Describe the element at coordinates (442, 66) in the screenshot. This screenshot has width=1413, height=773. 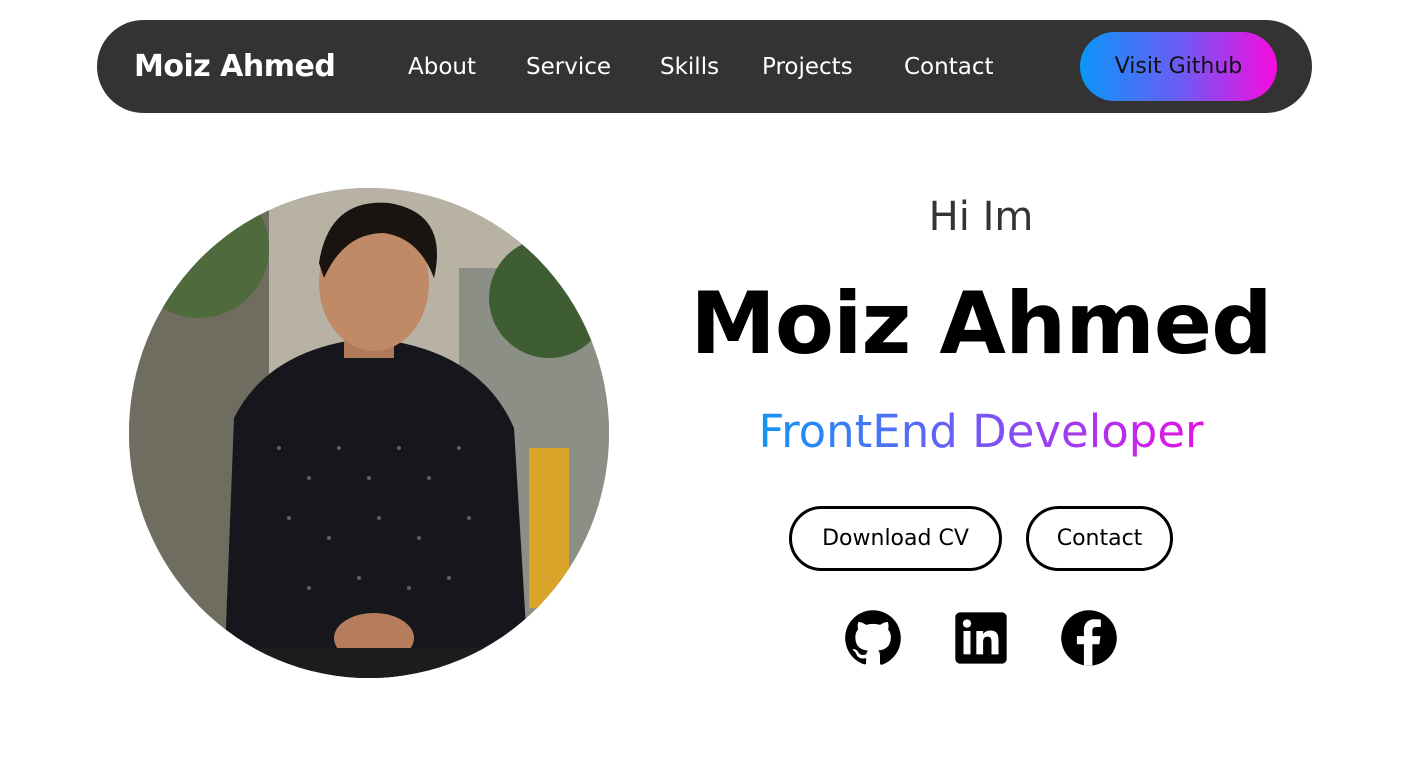
I see `nav-link-about: About` at that location.